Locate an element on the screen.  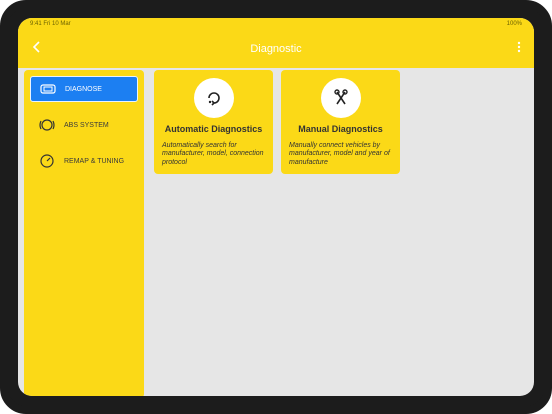
status-time: 9:41 Fri 10 Mar is located at coordinates (50, 24).